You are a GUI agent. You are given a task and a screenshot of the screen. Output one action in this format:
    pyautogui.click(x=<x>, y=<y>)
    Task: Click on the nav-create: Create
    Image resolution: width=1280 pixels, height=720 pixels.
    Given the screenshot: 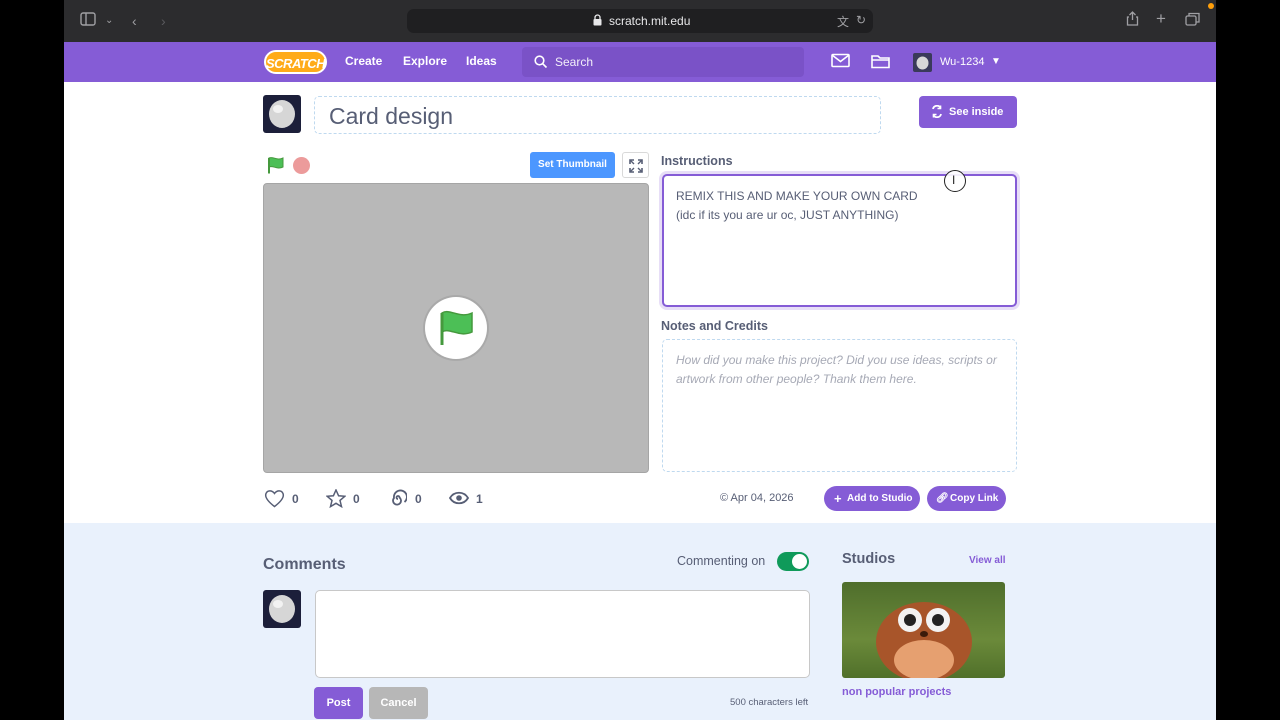 What is the action you would take?
    pyautogui.click(x=363, y=61)
    